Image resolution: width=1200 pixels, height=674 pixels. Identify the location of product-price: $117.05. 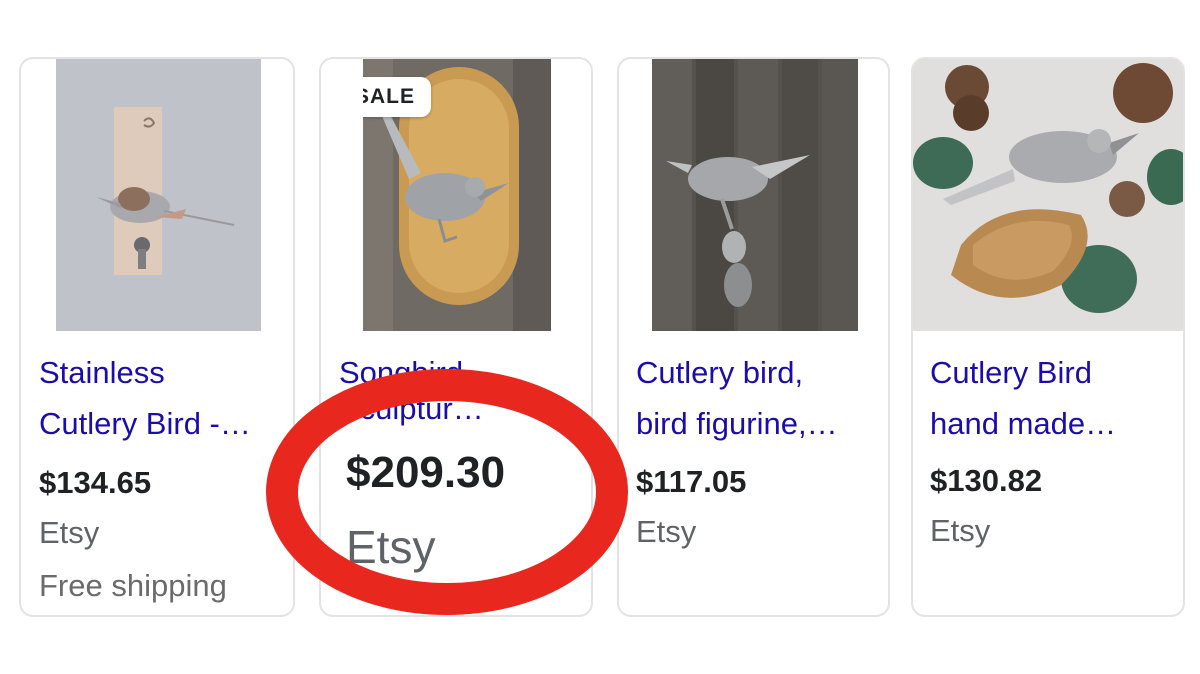
(691, 481).